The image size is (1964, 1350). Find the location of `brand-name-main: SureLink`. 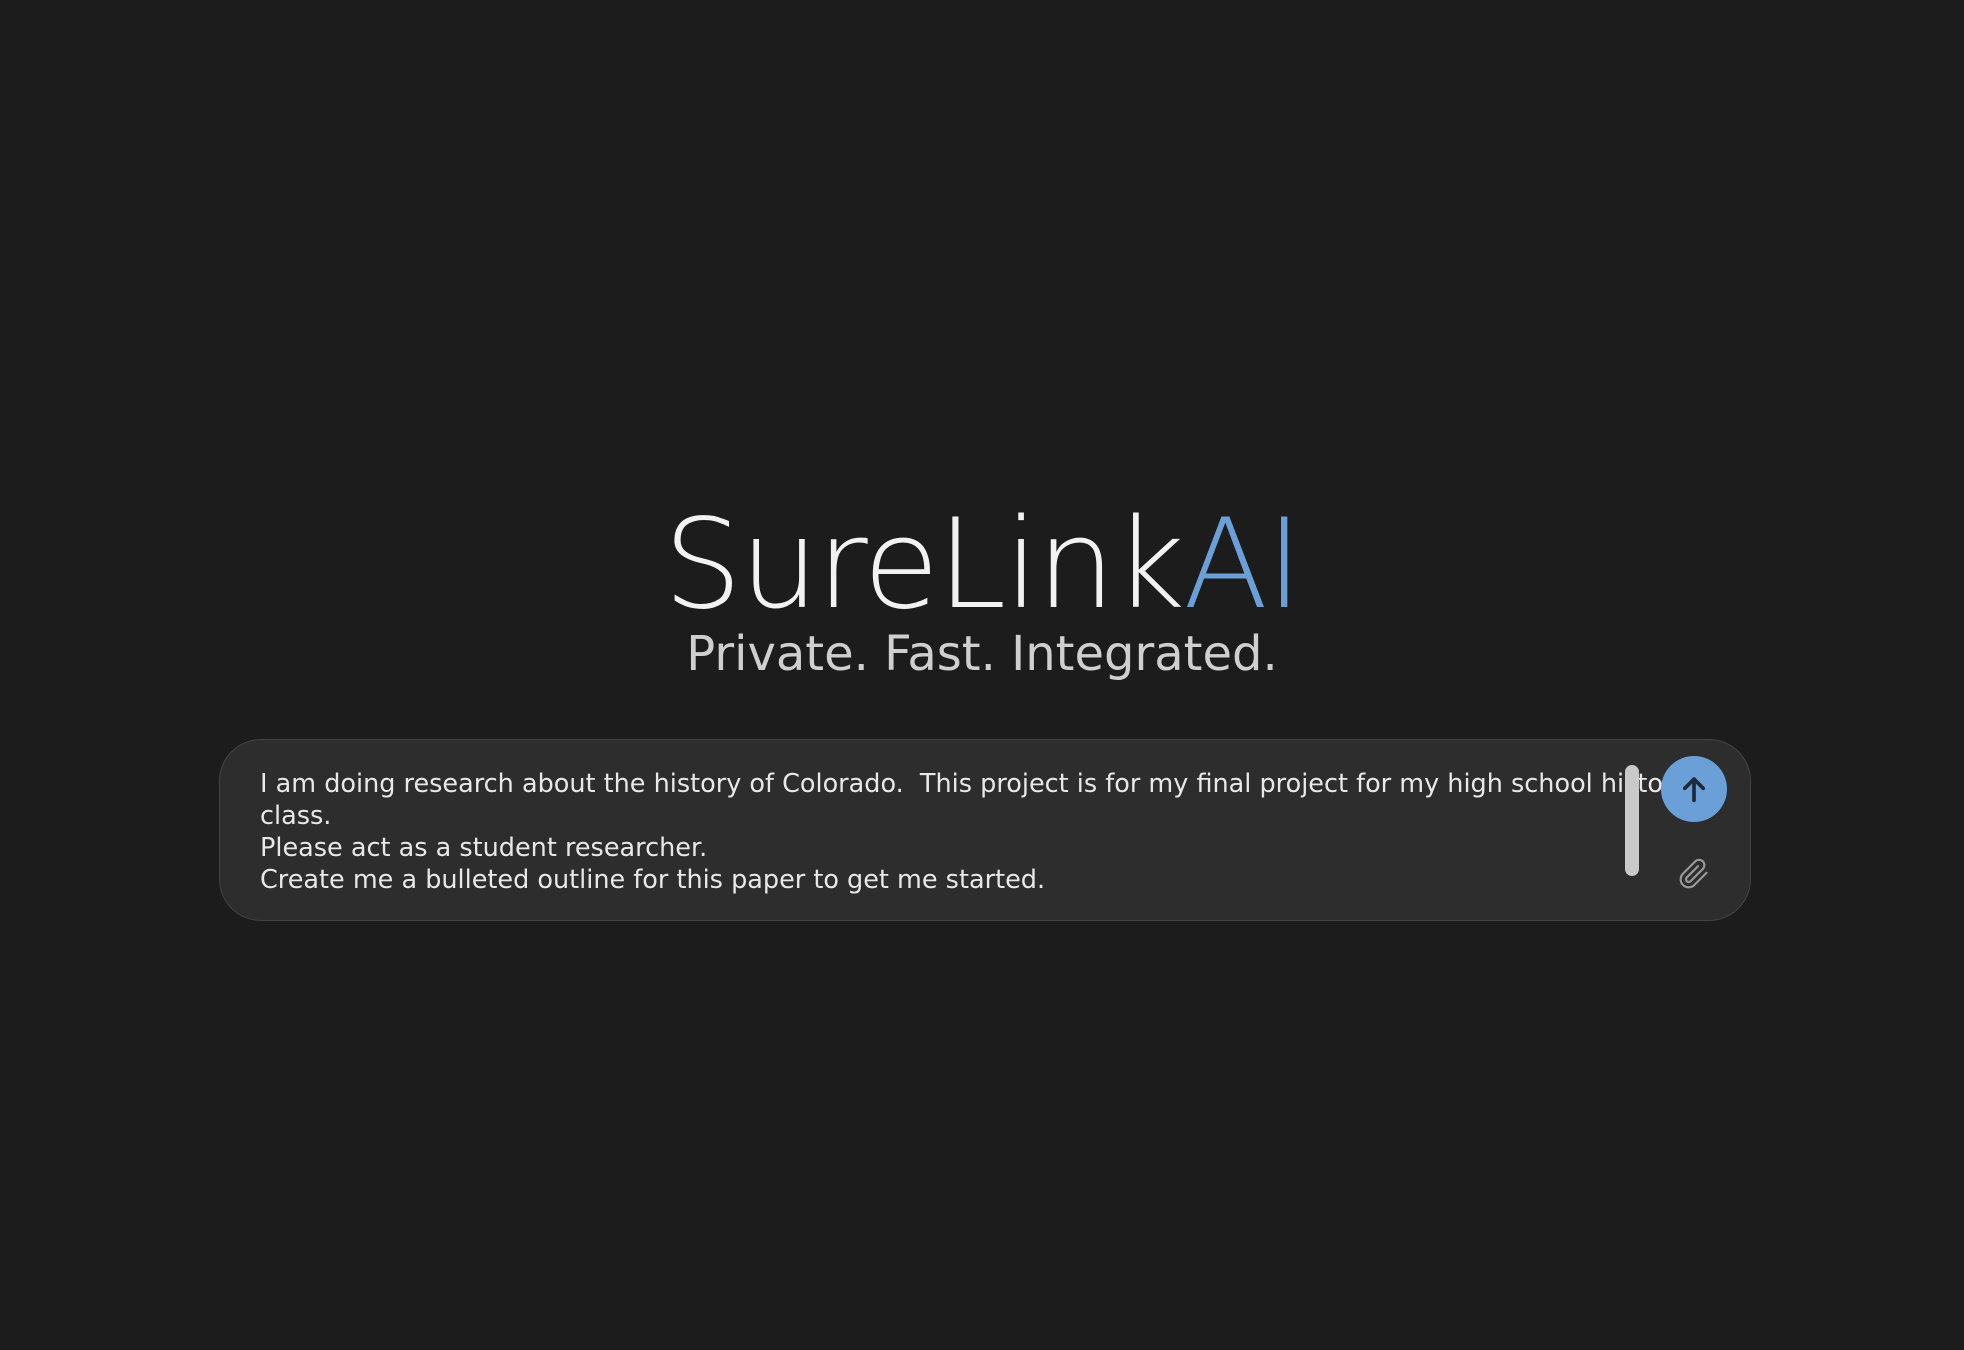

brand-name-main: SureLink is located at coordinates (924, 565).